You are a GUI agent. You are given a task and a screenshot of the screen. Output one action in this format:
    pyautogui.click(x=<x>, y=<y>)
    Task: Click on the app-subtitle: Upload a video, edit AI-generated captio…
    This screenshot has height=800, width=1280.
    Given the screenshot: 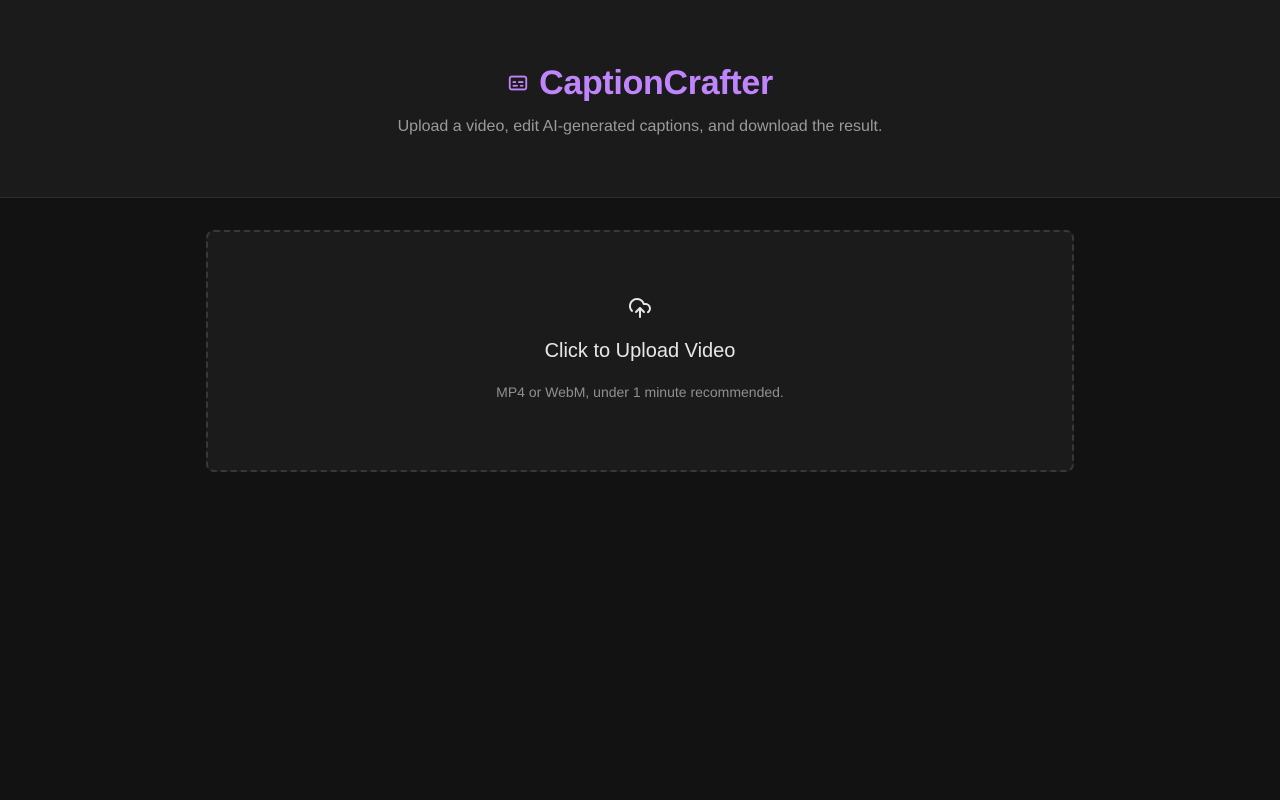 What is the action you would take?
    pyautogui.click(x=640, y=126)
    